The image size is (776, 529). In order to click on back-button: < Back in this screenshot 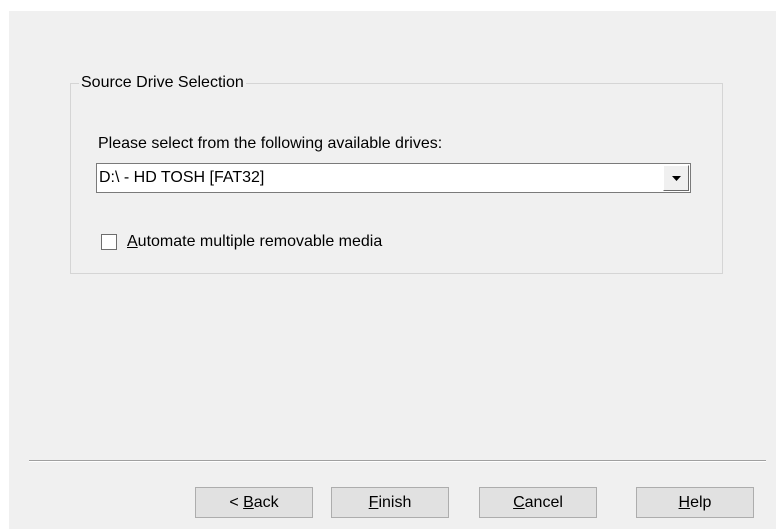, I will do `click(254, 502)`.